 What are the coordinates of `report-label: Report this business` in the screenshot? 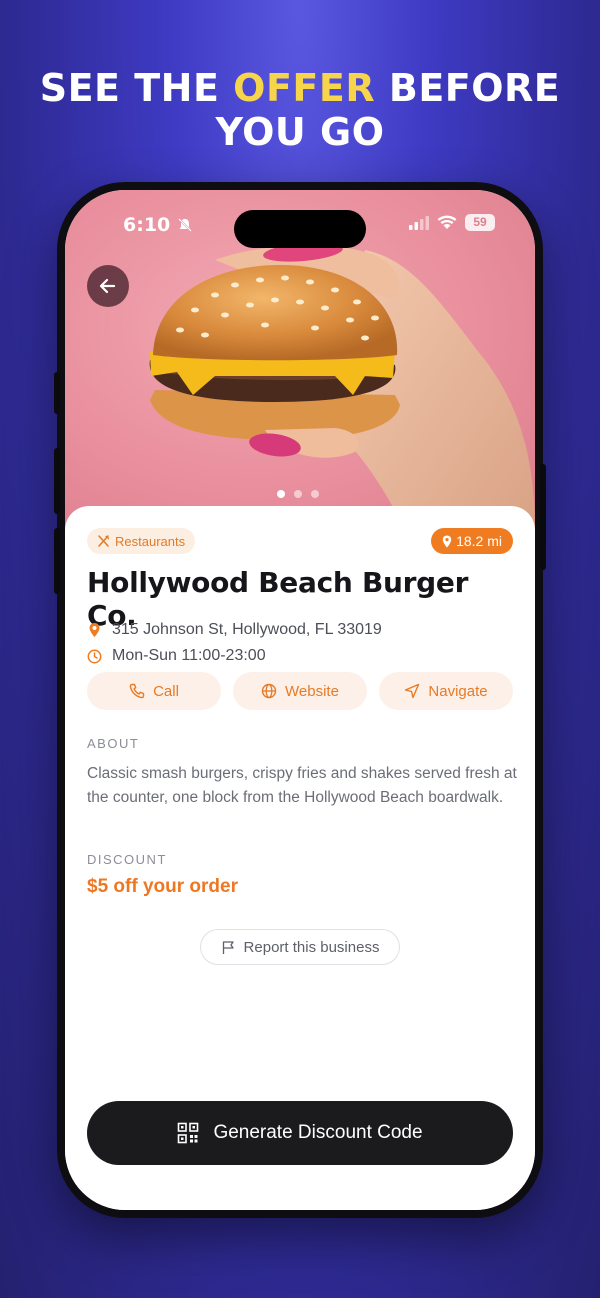 It's located at (311, 947).